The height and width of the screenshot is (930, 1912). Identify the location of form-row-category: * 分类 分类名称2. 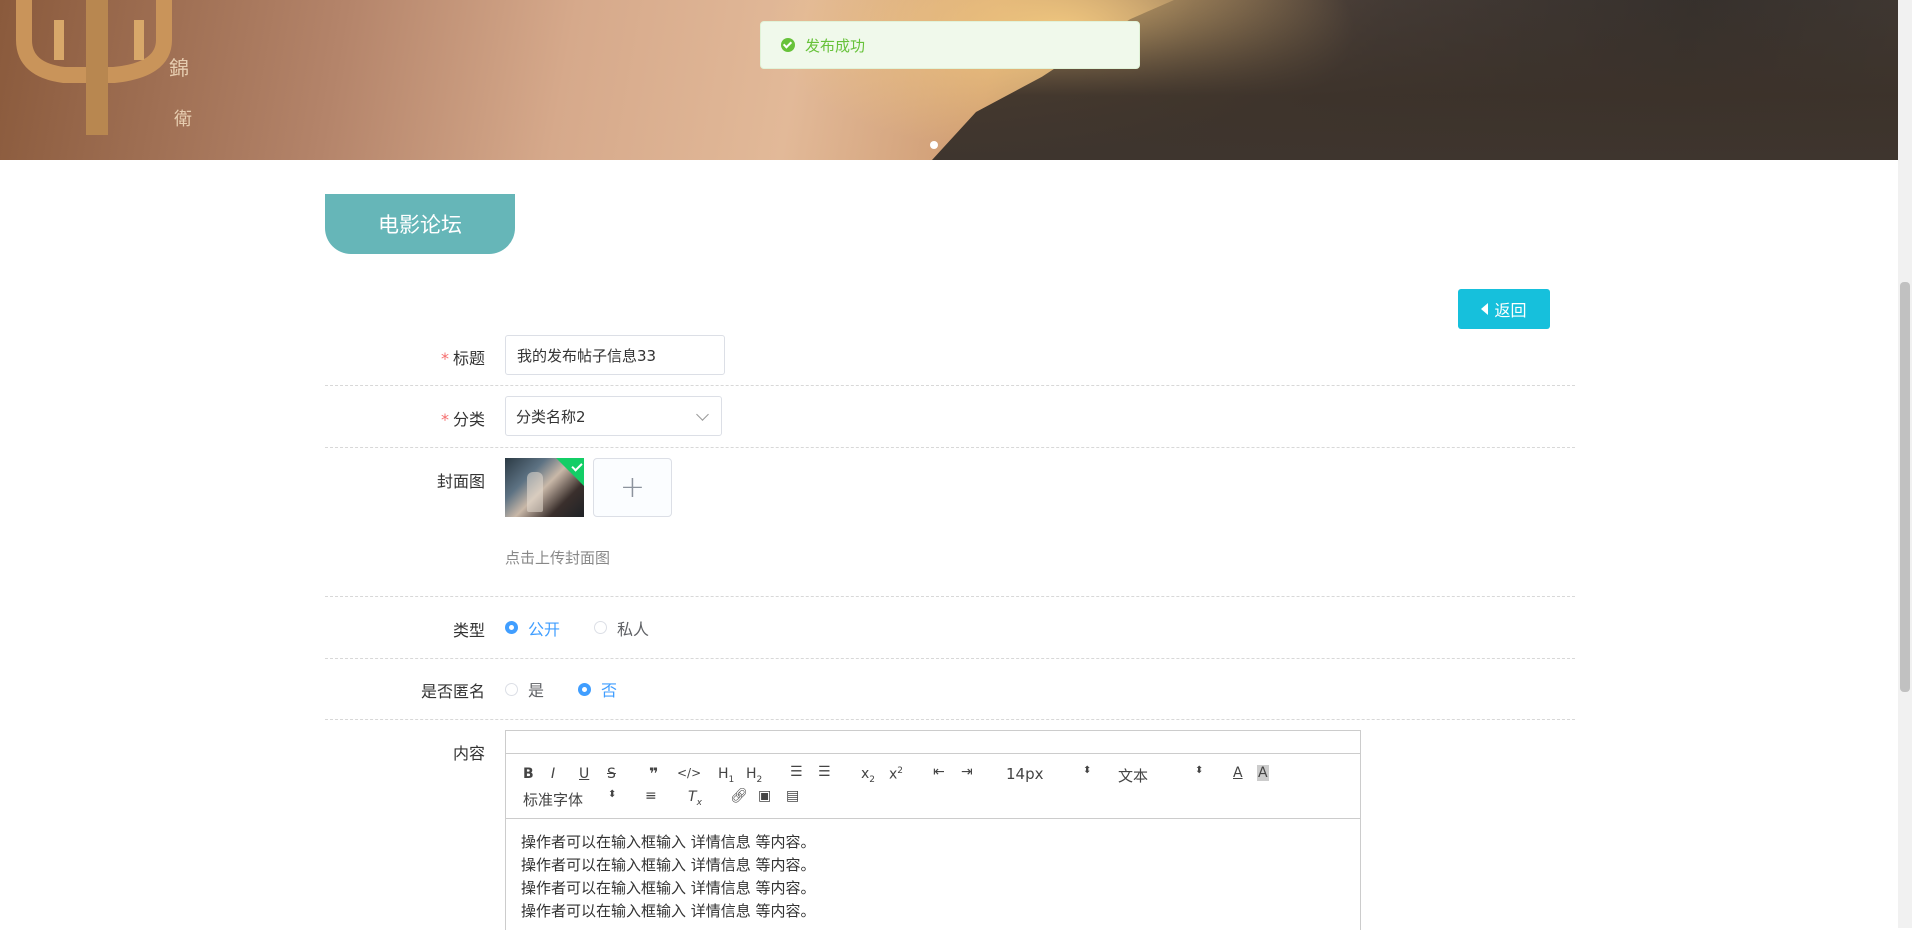
(950, 417).